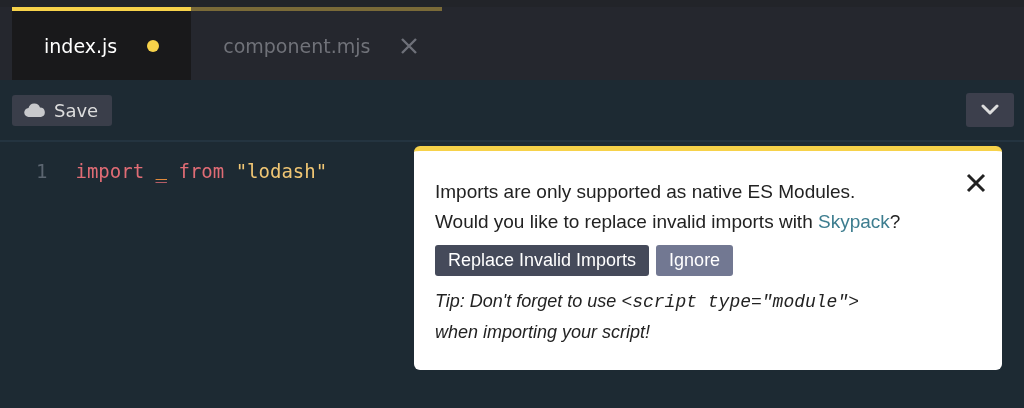 This screenshot has width=1024, height=408. What do you see at coordinates (542, 260) in the screenshot?
I see `replace-button: Replace Invalid Imports` at bounding box center [542, 260].